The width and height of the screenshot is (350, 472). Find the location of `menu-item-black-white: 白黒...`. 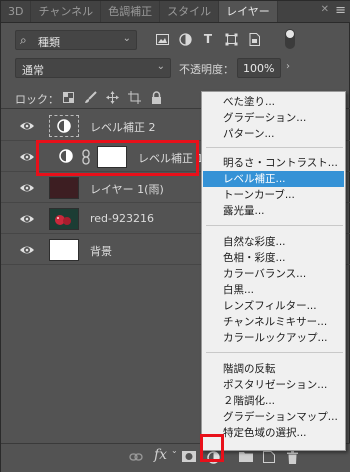

menu-item-black-white: 白黒... is located at coordinates (273, 290).